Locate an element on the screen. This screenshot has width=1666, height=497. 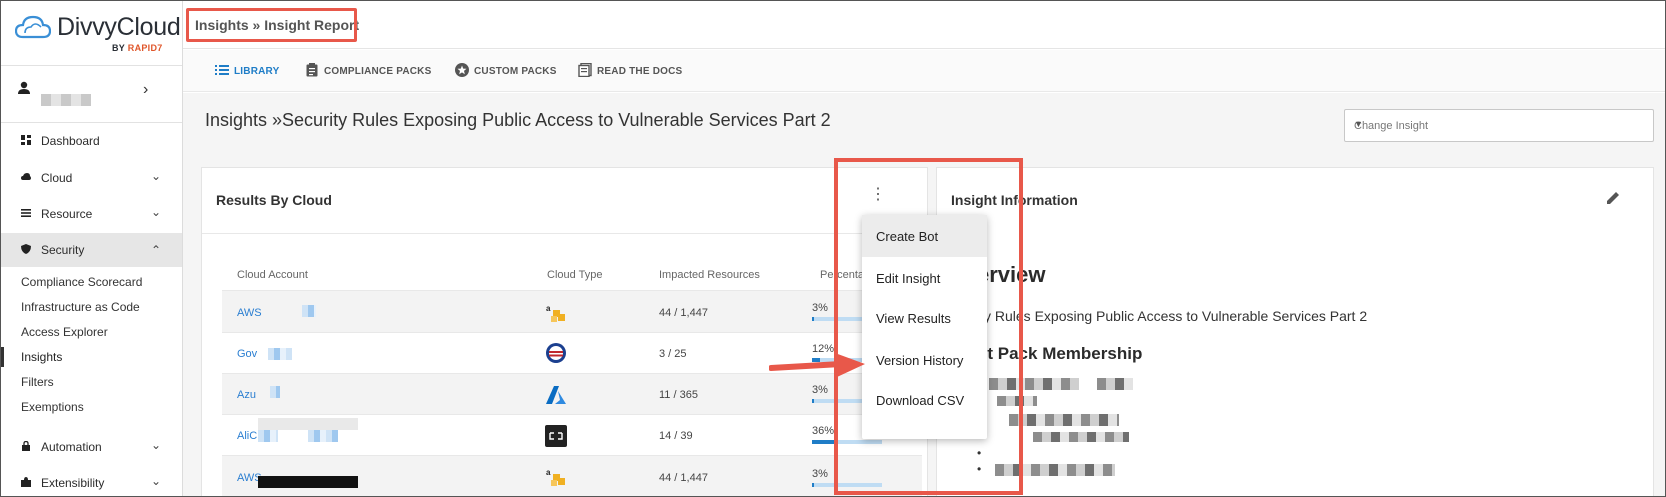
impacted-resources-value: 11 / 365 is located at coordinates (678, 395).